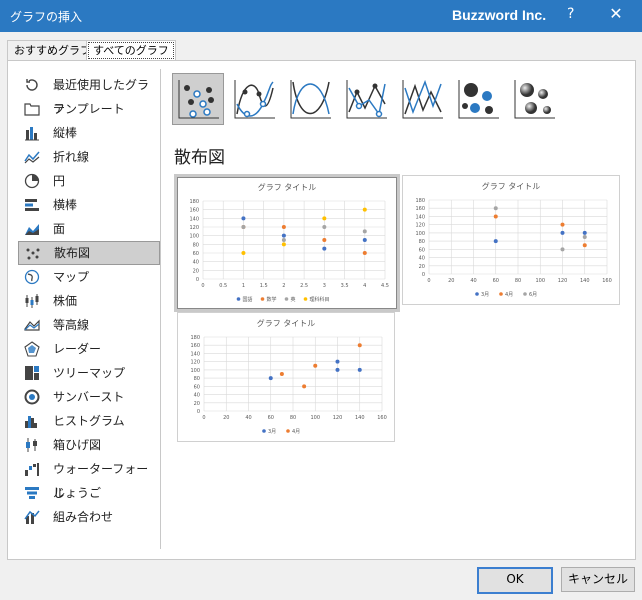 Image resolution: width=642 pixels, height=600 pixels. Describe the element at coordinates (32, 205) in the screenshot. I see `bar-chart-icon` at that location.